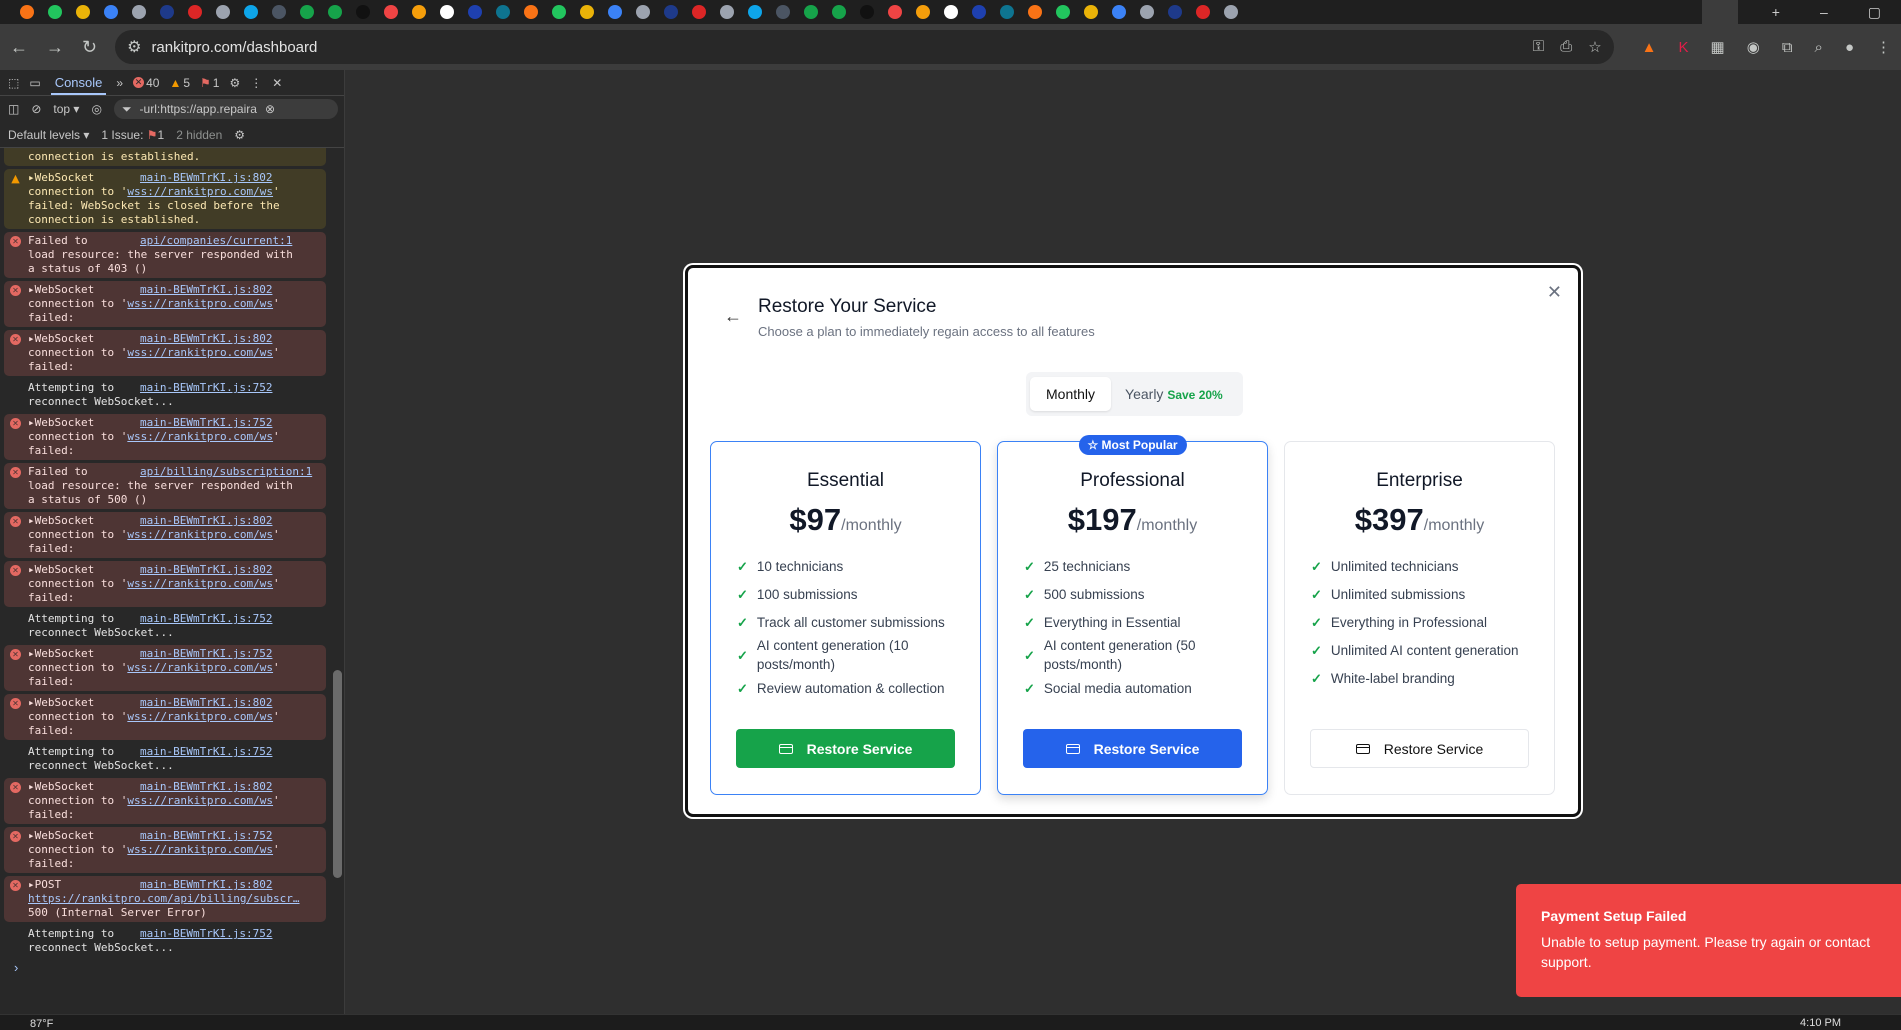 The image size is (1901, 1030). What do you see at coordinates (36, 109) in the screenshot?
I see `clear-console-icon: ⊘` at bounding box center [36, 109].